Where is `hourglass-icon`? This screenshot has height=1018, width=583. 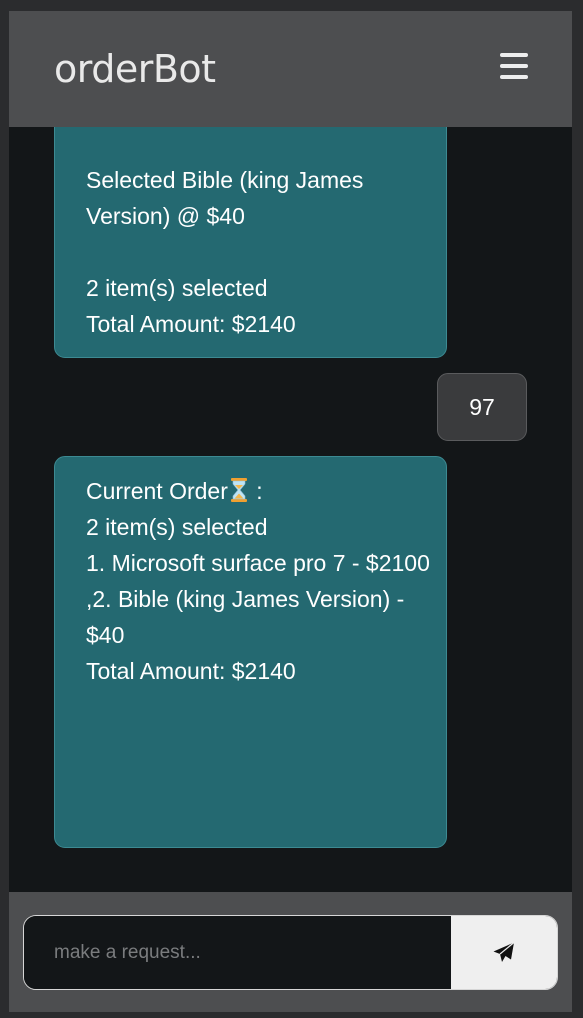 hourglass-icon is located at coordinates (238, 490).